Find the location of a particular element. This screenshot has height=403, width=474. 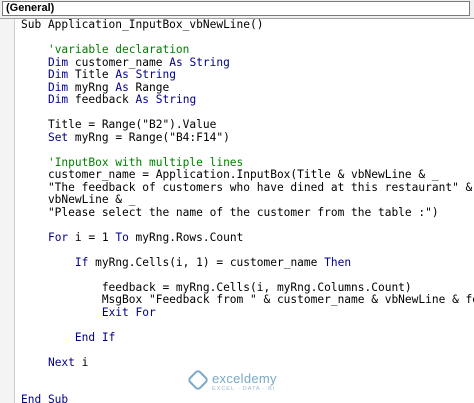

code-line: Sub Application_InputBox_vbNewLine() is located at coordinates (247, 25).